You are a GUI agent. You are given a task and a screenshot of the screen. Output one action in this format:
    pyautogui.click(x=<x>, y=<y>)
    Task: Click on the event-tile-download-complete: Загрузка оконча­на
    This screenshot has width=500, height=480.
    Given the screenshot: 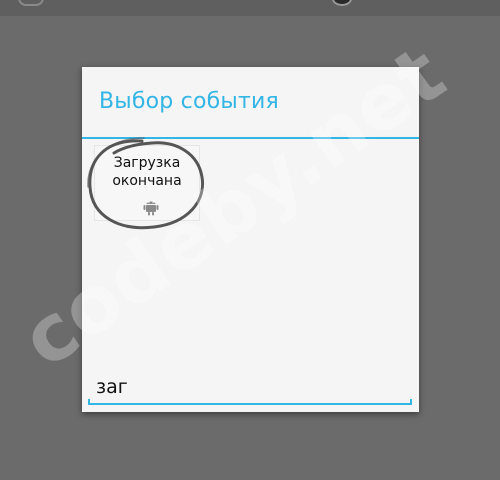 What is the action you would take?
    pyautogui.click(x=147, y=183)
    